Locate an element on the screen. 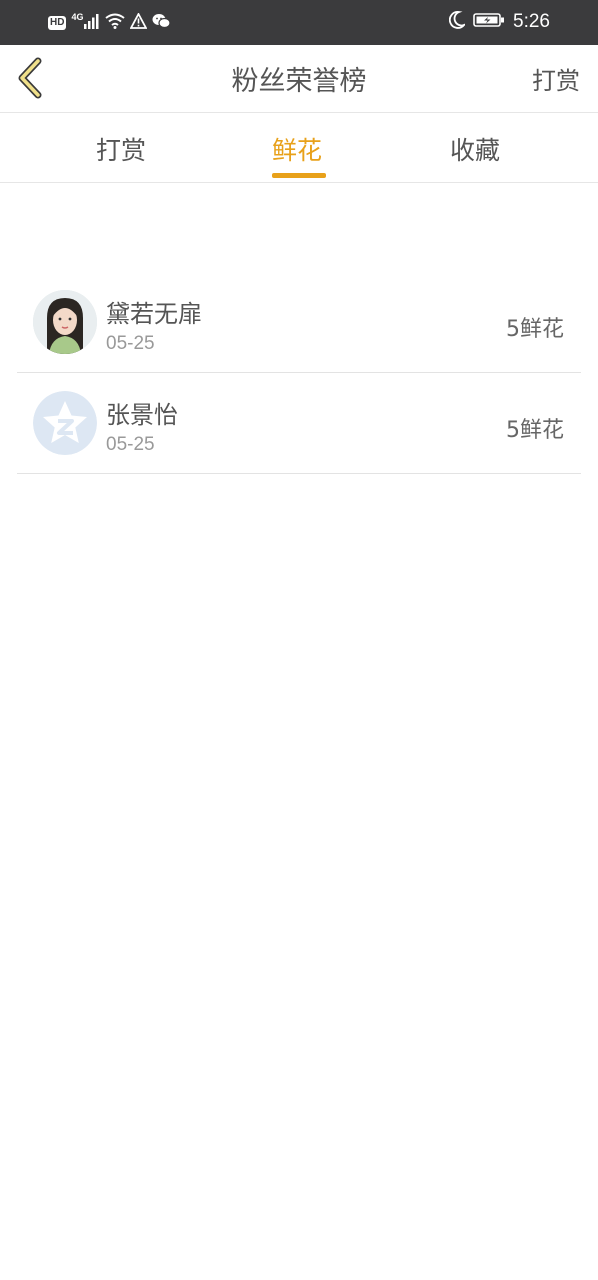 Image resolution: width=598 pixels, height=1280 pixels. wifi-icon is located at coordinates (115, 23).